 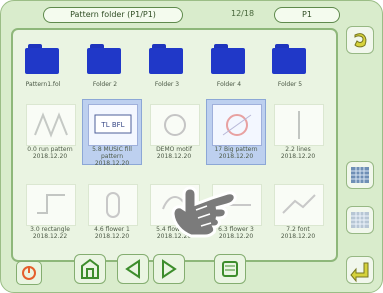 I want to click on next-button, so click(x=169, y=269).